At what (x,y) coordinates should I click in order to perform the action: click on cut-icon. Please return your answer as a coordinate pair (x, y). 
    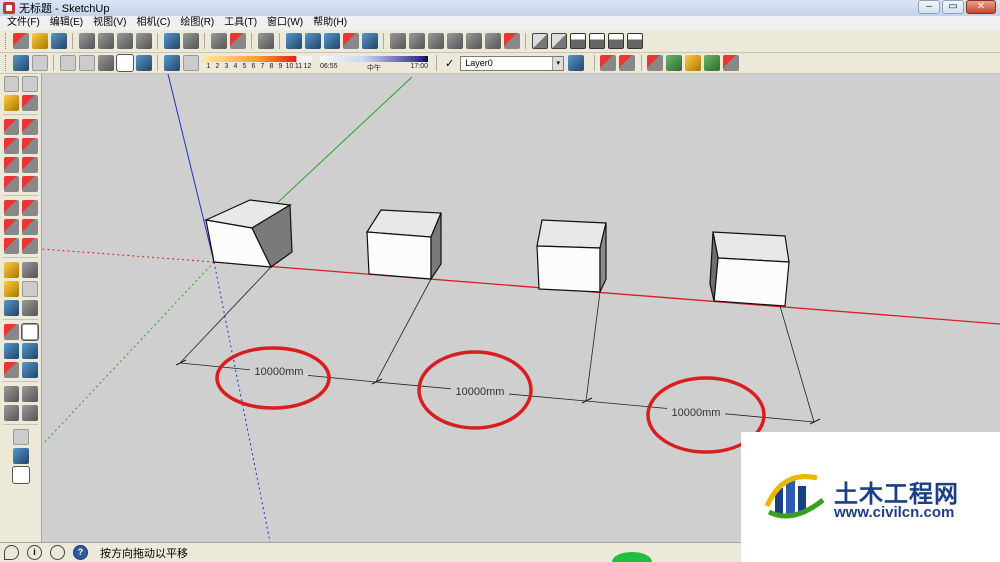
    Looking at the image, I should click on (86, 41).